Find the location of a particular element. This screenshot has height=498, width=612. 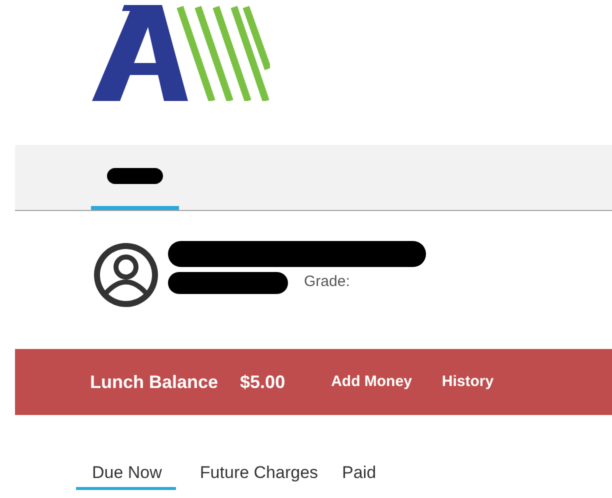

avatar-icon is located at coordinates (126, 275).